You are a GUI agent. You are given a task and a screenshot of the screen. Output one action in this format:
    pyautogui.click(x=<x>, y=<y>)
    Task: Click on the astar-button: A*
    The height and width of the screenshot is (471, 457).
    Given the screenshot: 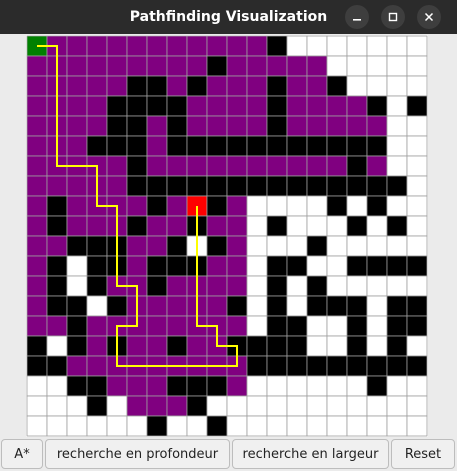 What is the action you would take?
    pyautogui.click(x=22, y=454)
    